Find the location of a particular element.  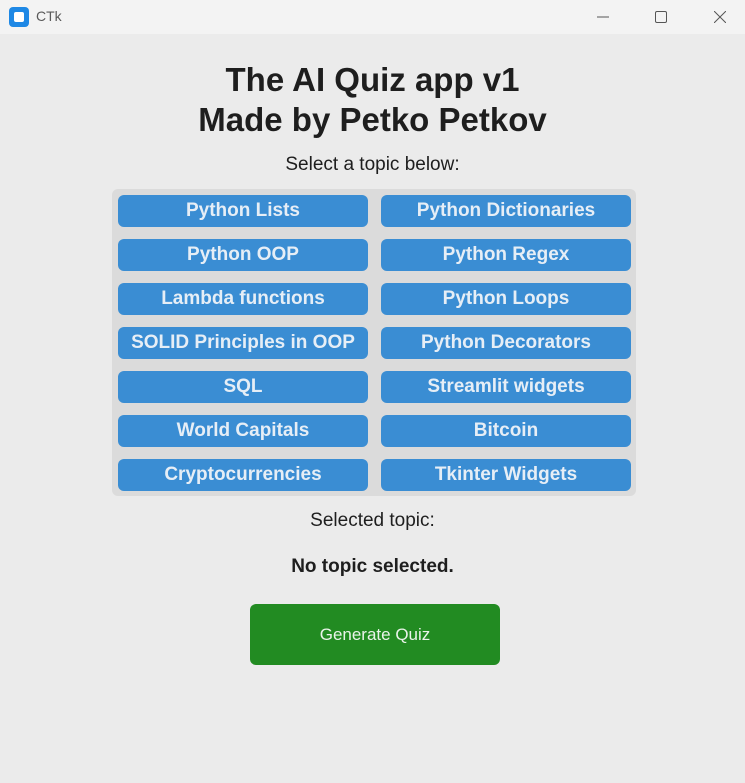

maximize-button is located at coordinates (661, 17).